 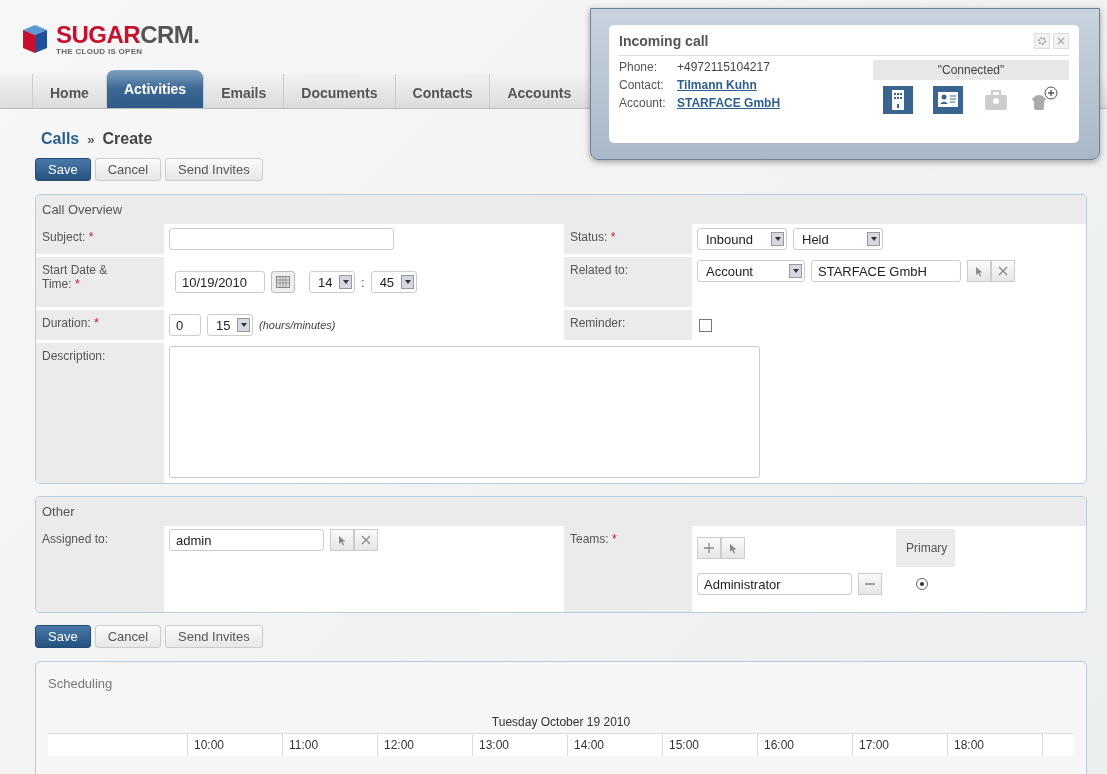 I want to click on hour-label: 17:00, so click(x=874, y=745).